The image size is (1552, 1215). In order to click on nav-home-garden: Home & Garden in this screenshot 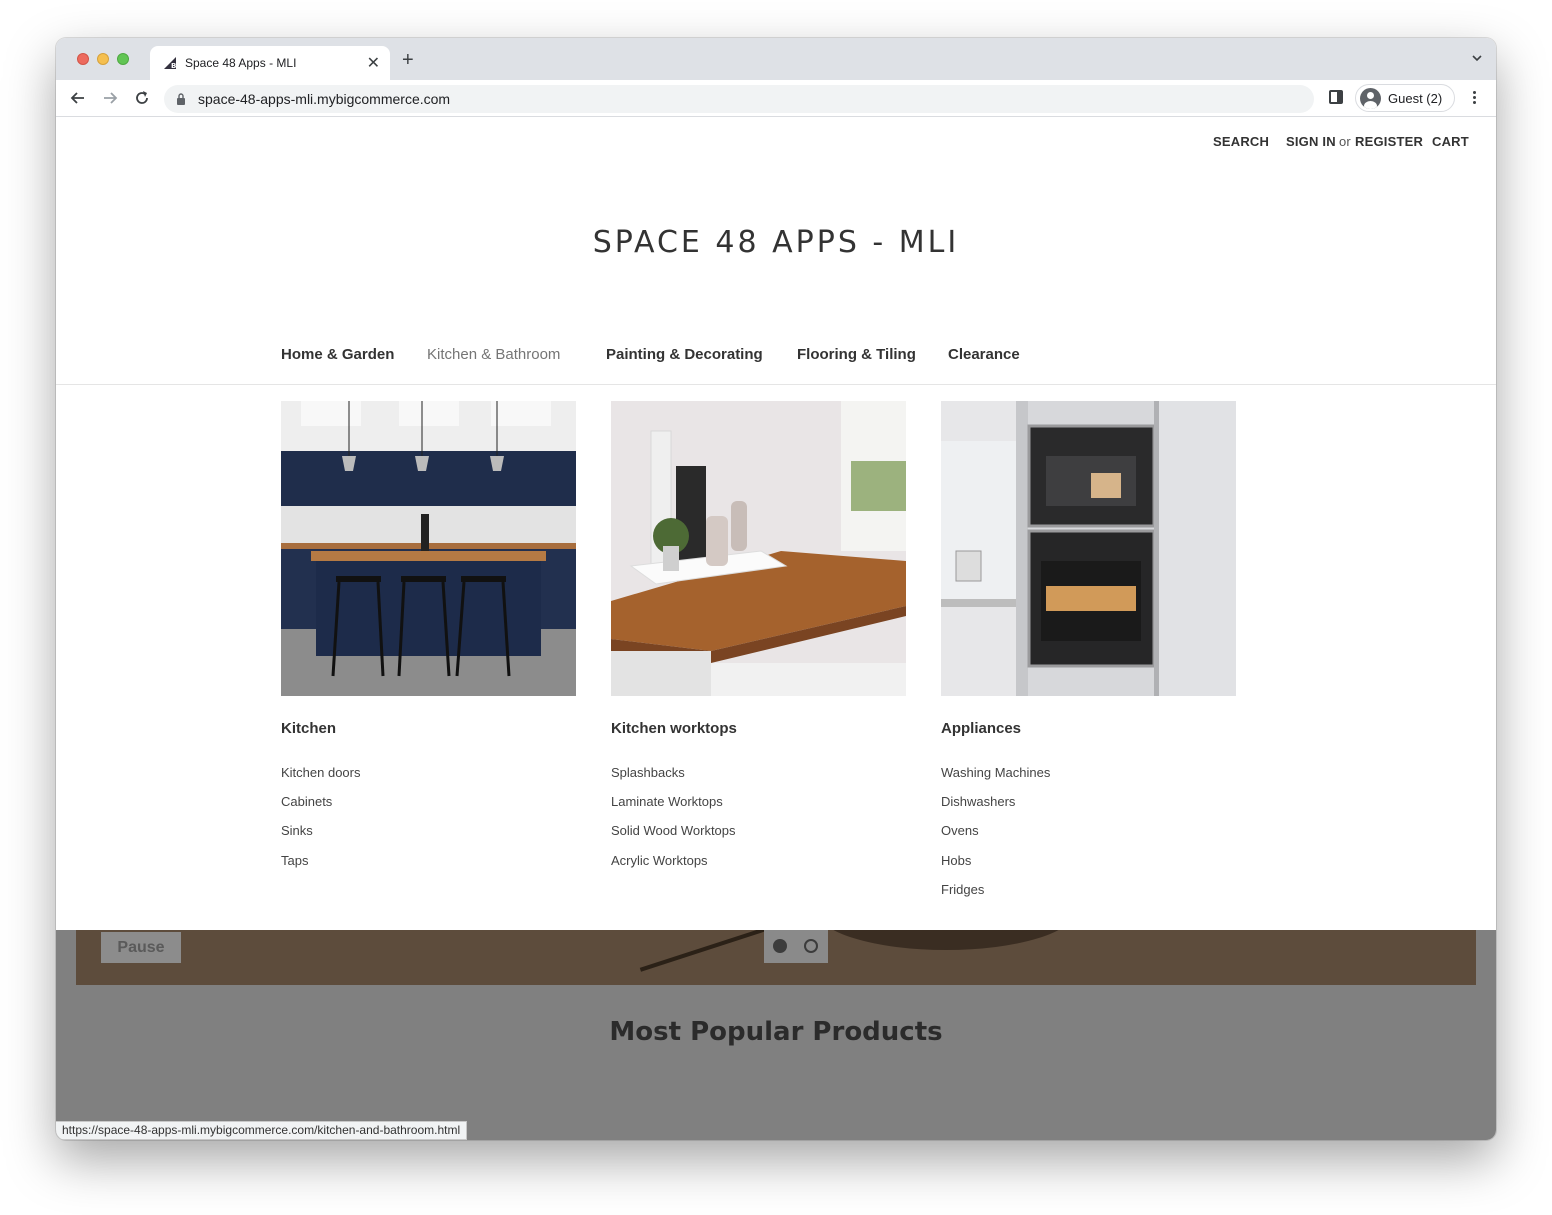, I will do `click(337, 354)`.